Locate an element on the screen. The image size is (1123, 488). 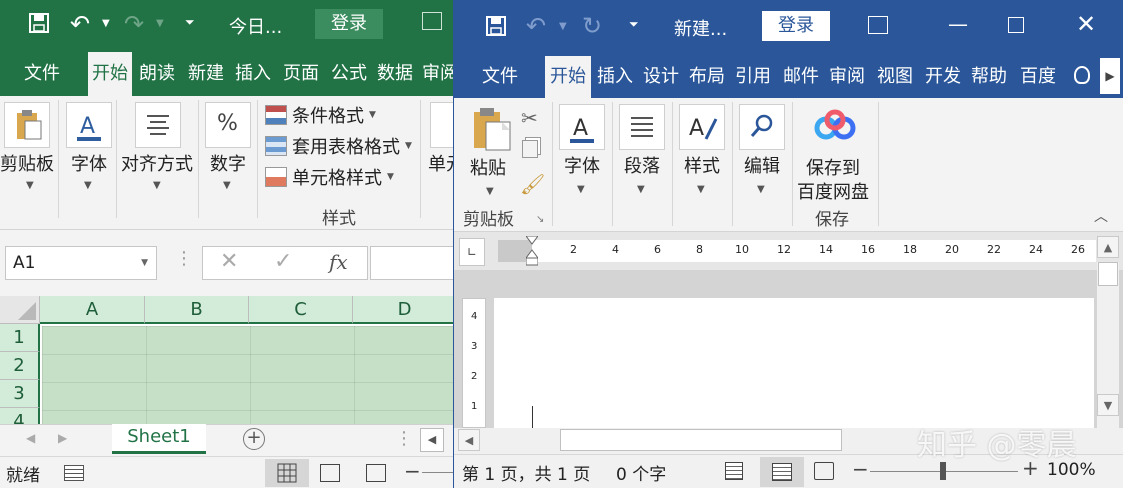
word-tab-mailings: 邮件 is located at coordinates (801, 77).